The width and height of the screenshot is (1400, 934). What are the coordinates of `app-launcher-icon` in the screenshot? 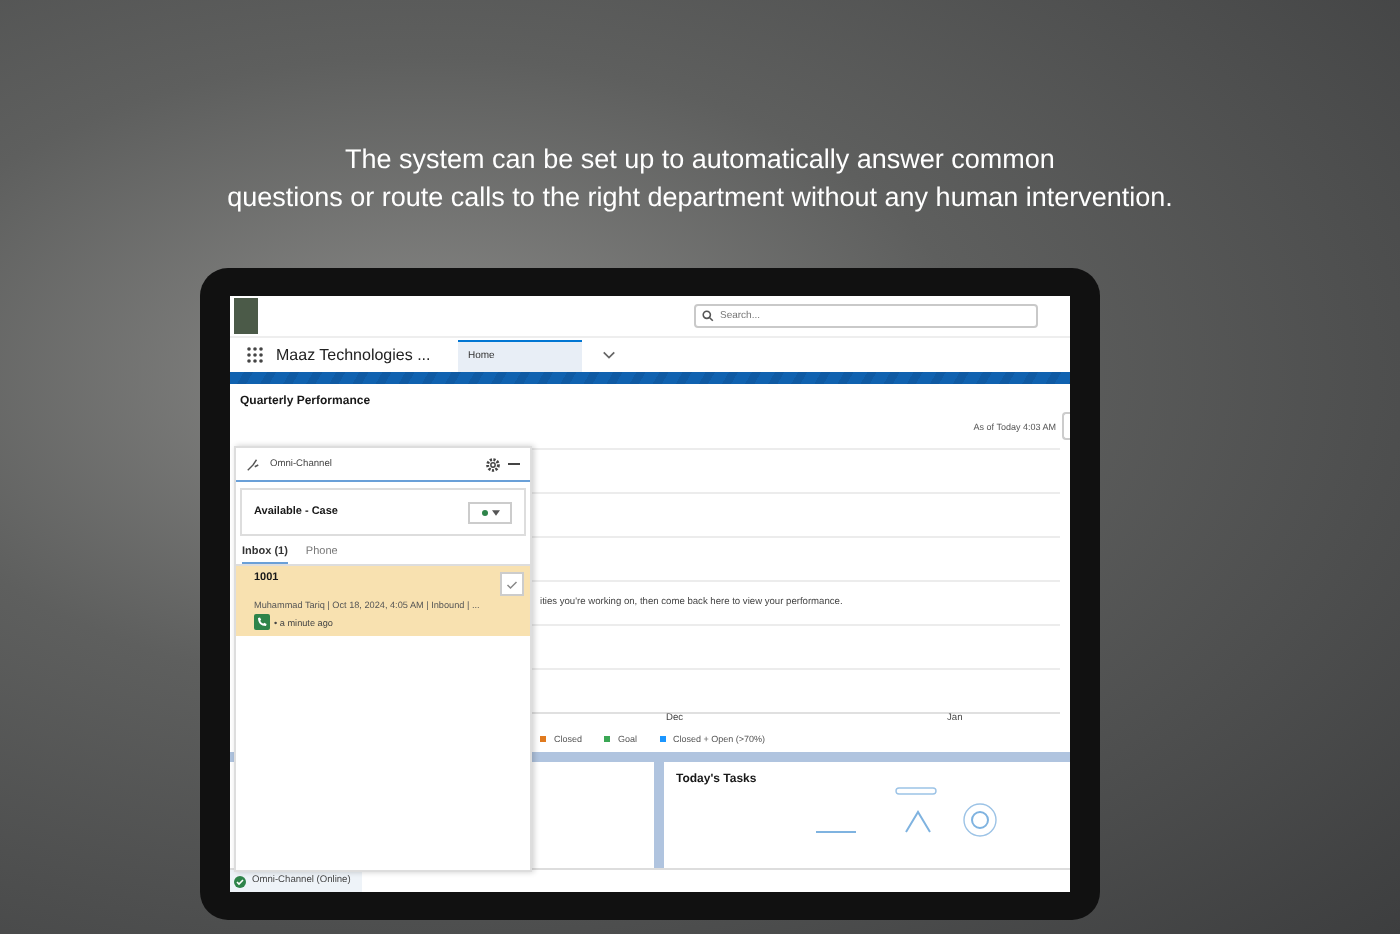 It's located at (255, 355).